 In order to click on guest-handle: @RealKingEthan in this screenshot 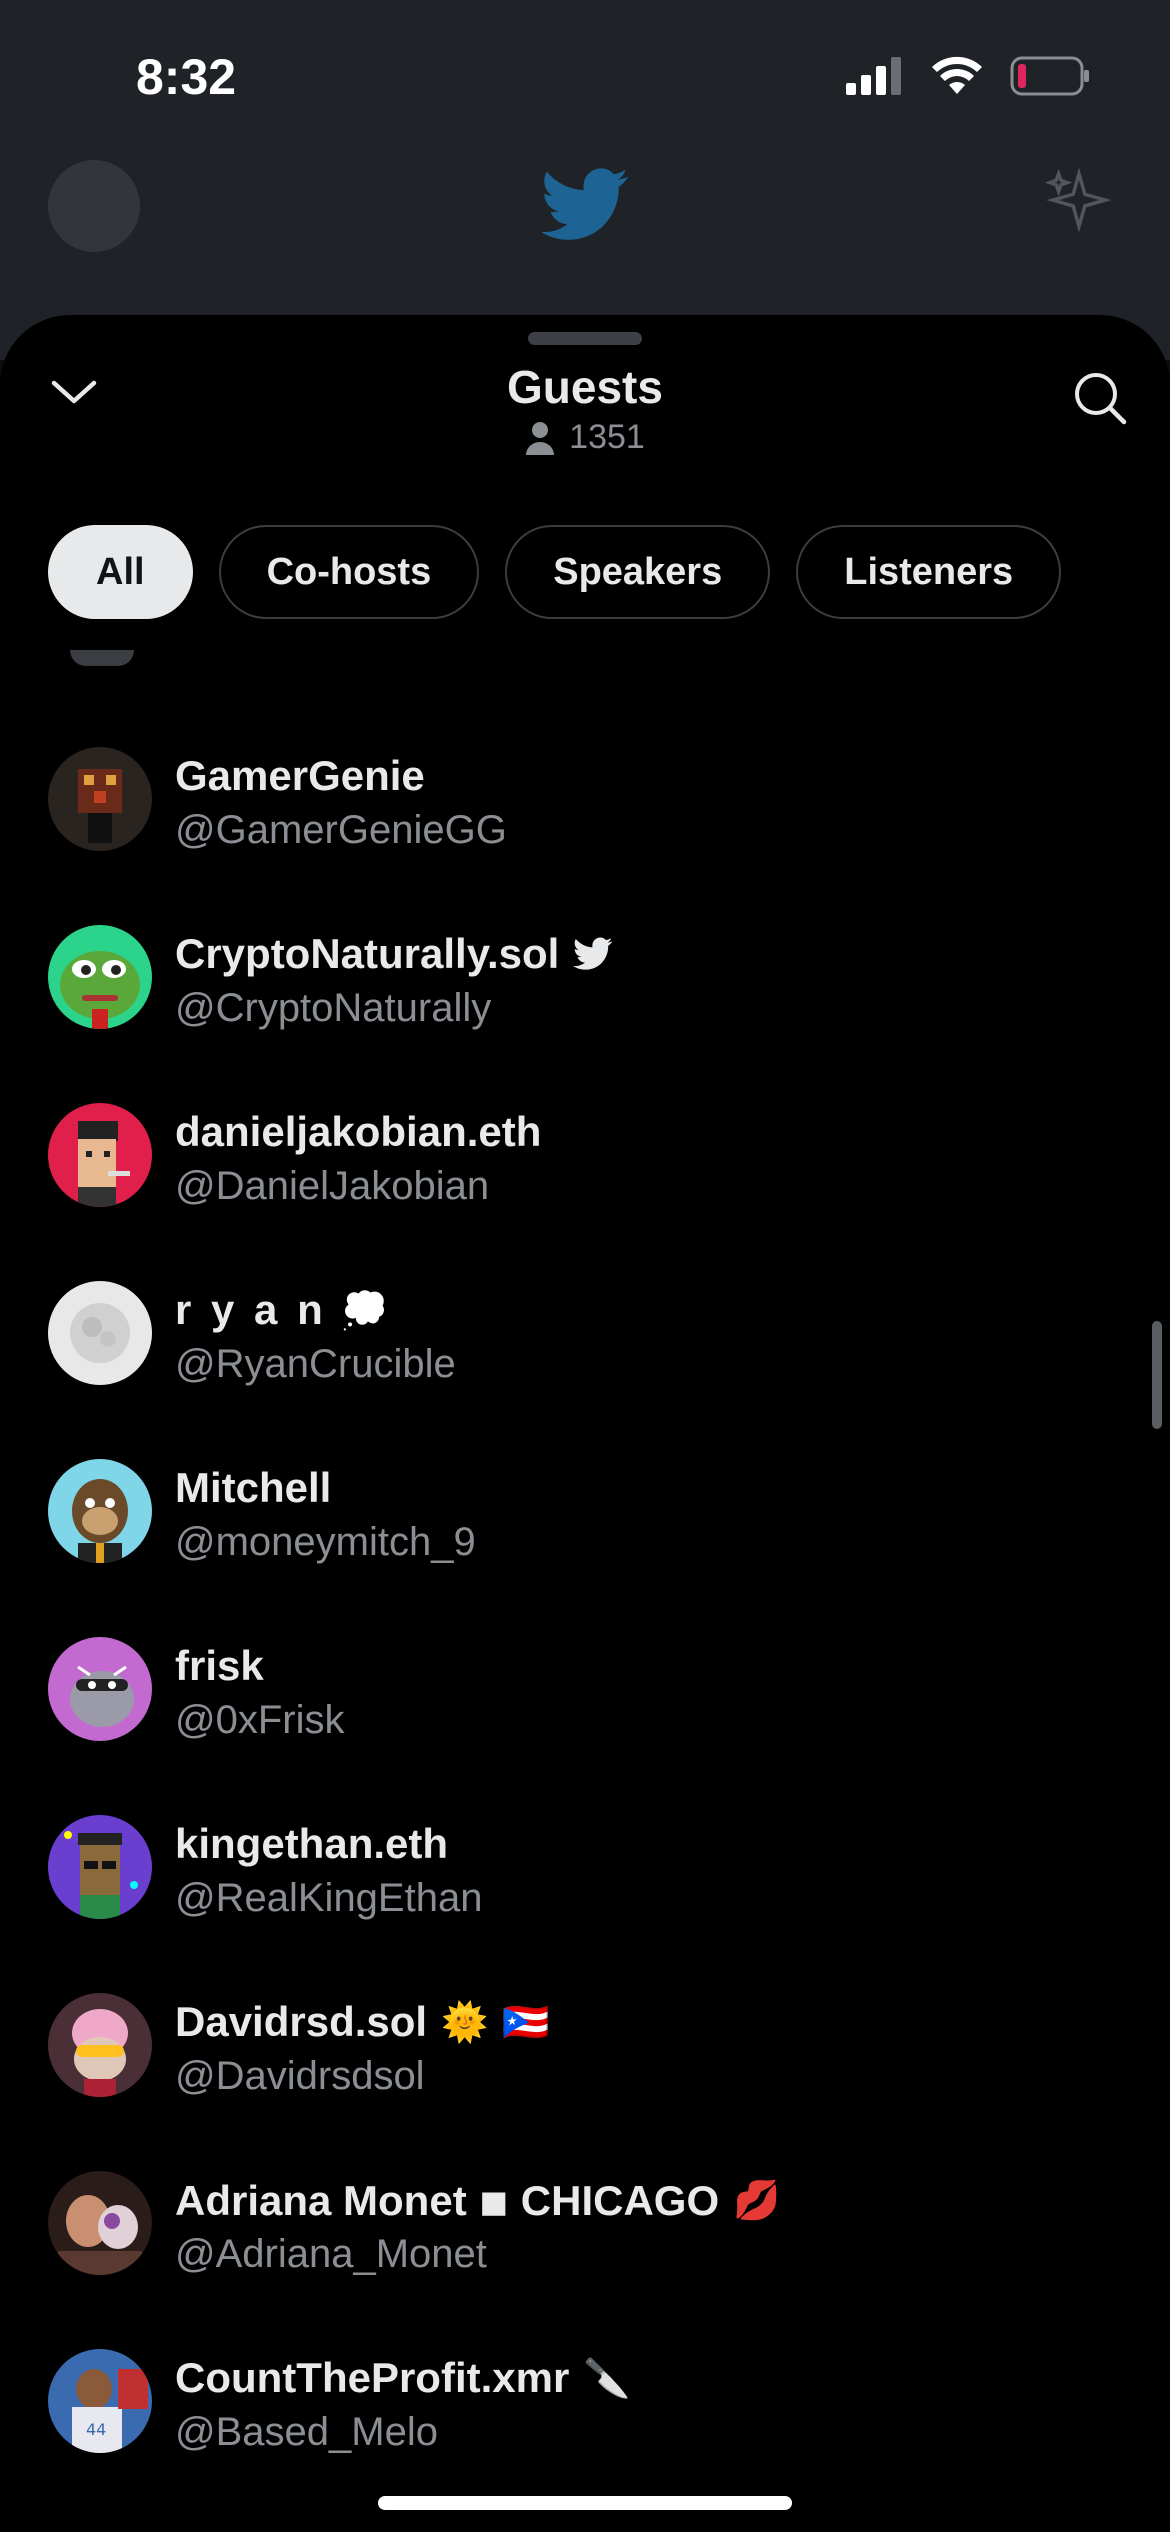, I will do `click(329, 1898)`.